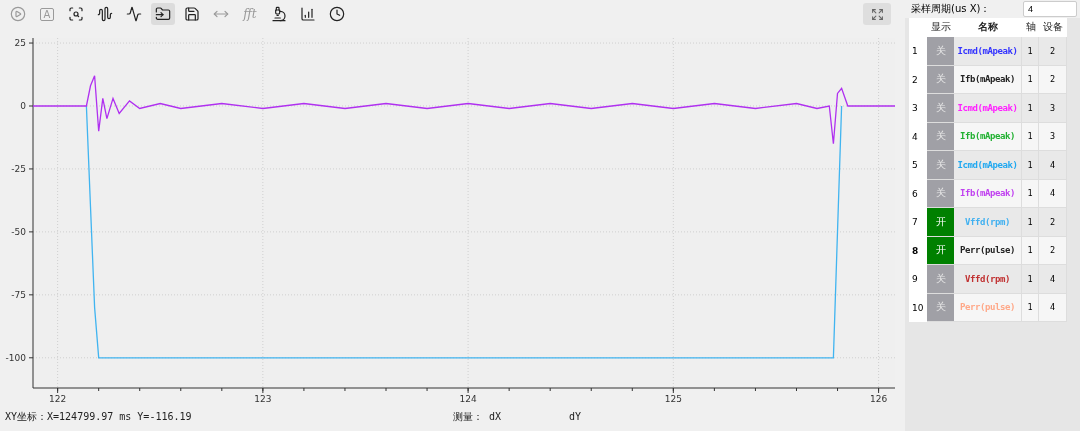  What do you see at coordinates (1030, 27) in the screenshot?
I see `column-header: 轴` at bounding box center [1030, 27].